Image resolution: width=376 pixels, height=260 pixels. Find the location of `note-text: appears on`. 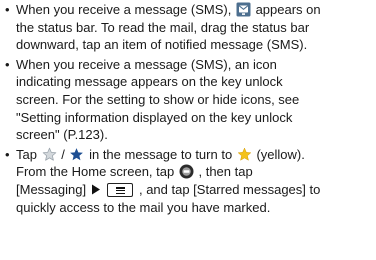

note-text: appears on is located at coordinates (288, 9).